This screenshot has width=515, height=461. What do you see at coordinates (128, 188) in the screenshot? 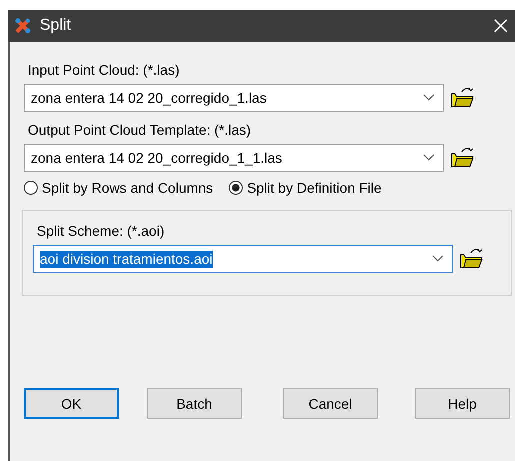
I see `radio-label: Split by Rows and Columns` at bounding box center [128, 188].